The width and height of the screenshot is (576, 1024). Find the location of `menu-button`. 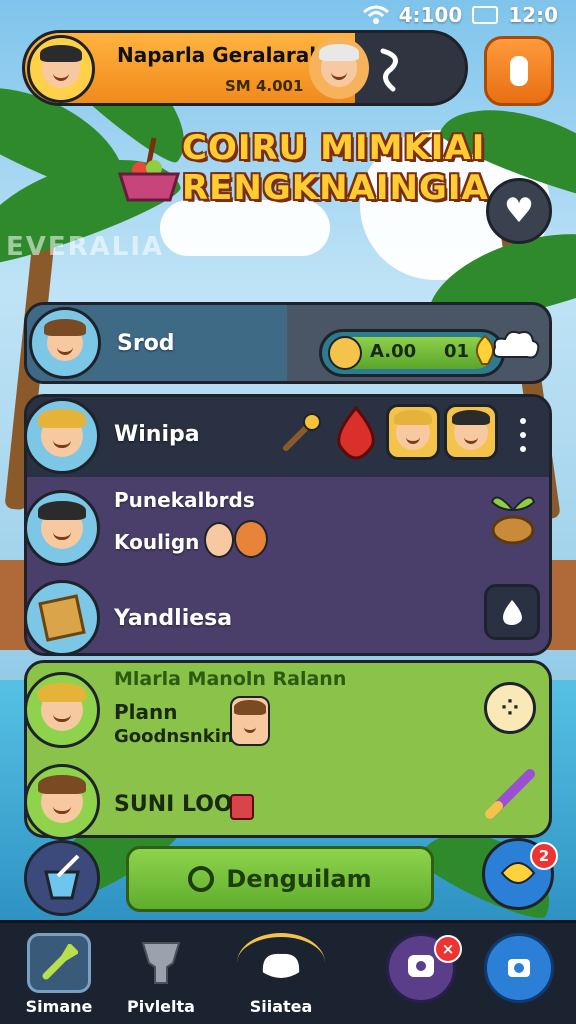

menu-button is located at coordinates (519, 71).